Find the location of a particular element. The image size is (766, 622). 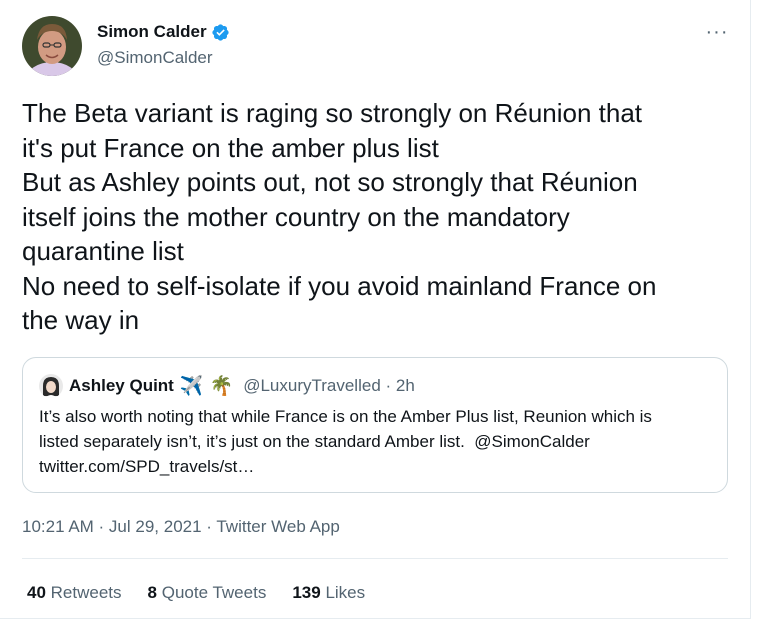

retweets-count: 40 is located at coordinates (36, 592).